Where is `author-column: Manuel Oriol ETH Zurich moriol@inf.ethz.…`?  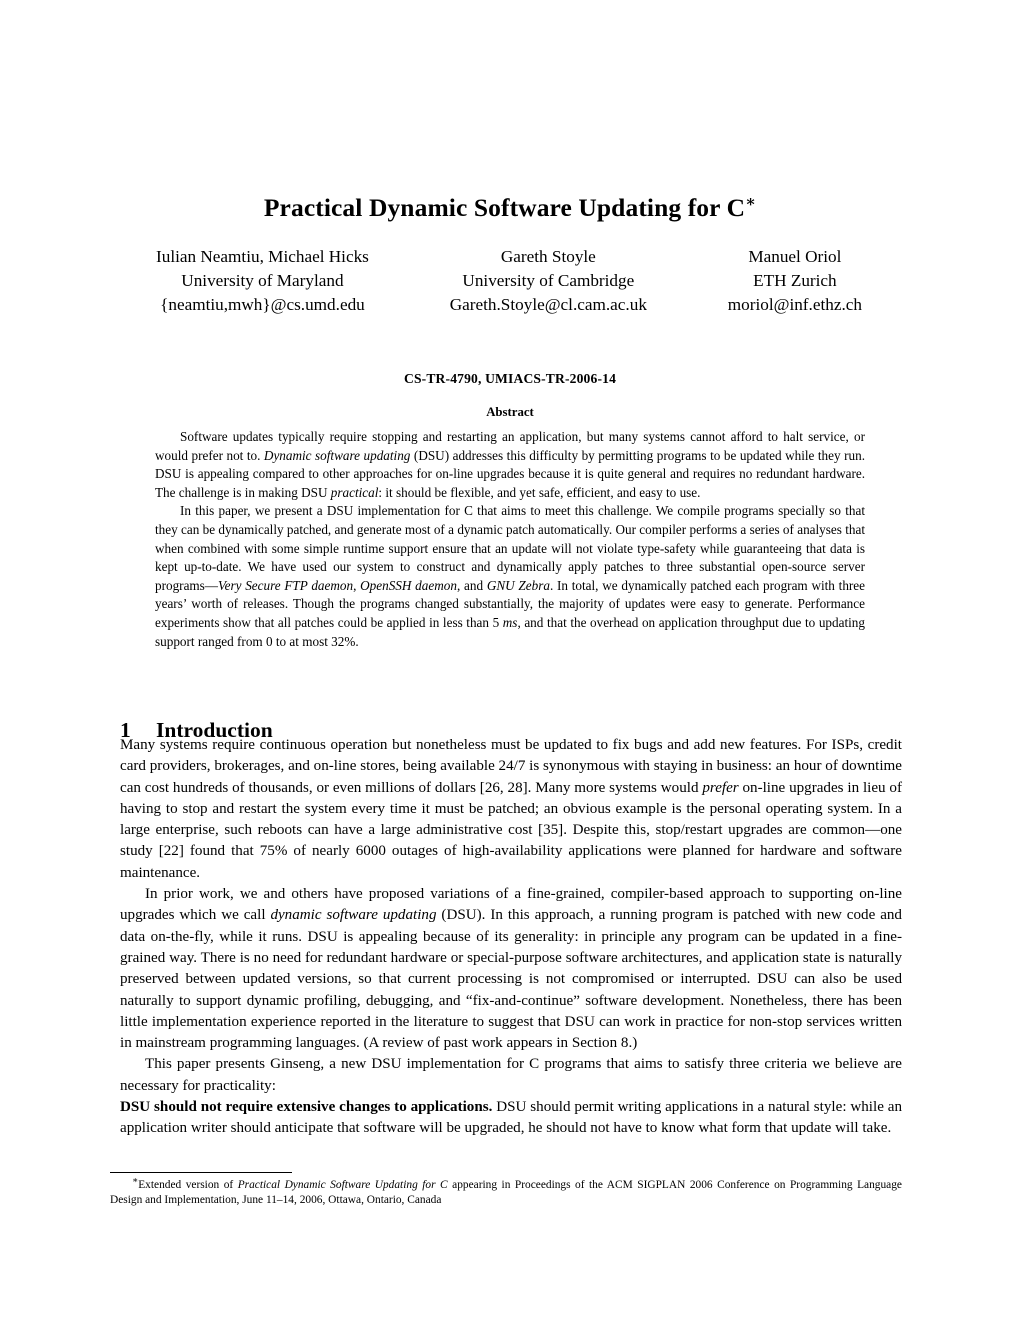 author-column: Manuel Oriol ETH Zurich moriol@inf.ethz.… is located at coordinates (795, 281).